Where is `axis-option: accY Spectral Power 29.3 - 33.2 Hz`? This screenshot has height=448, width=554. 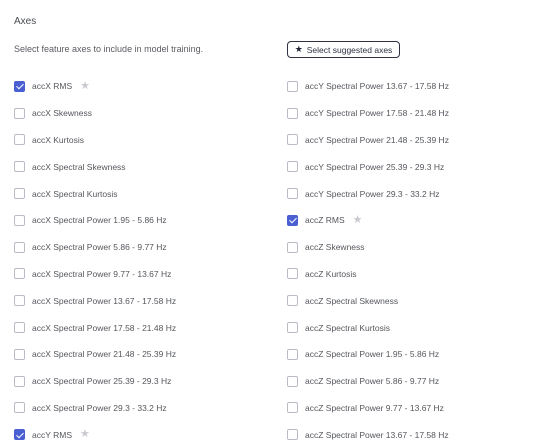 axis-option: accY Spectral Power 29.3 - 33.2 Hz is located at coordinates (368, 193).